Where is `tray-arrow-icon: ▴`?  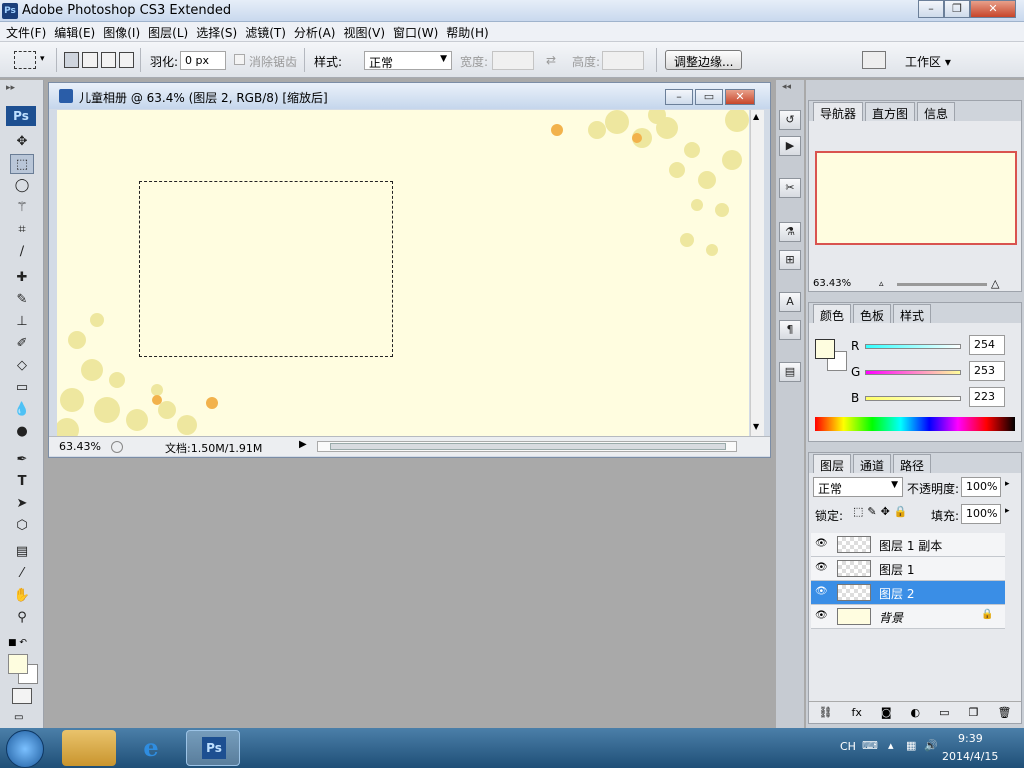 tray-arrow-icon: ▴ is located at coordinates (891, 745).